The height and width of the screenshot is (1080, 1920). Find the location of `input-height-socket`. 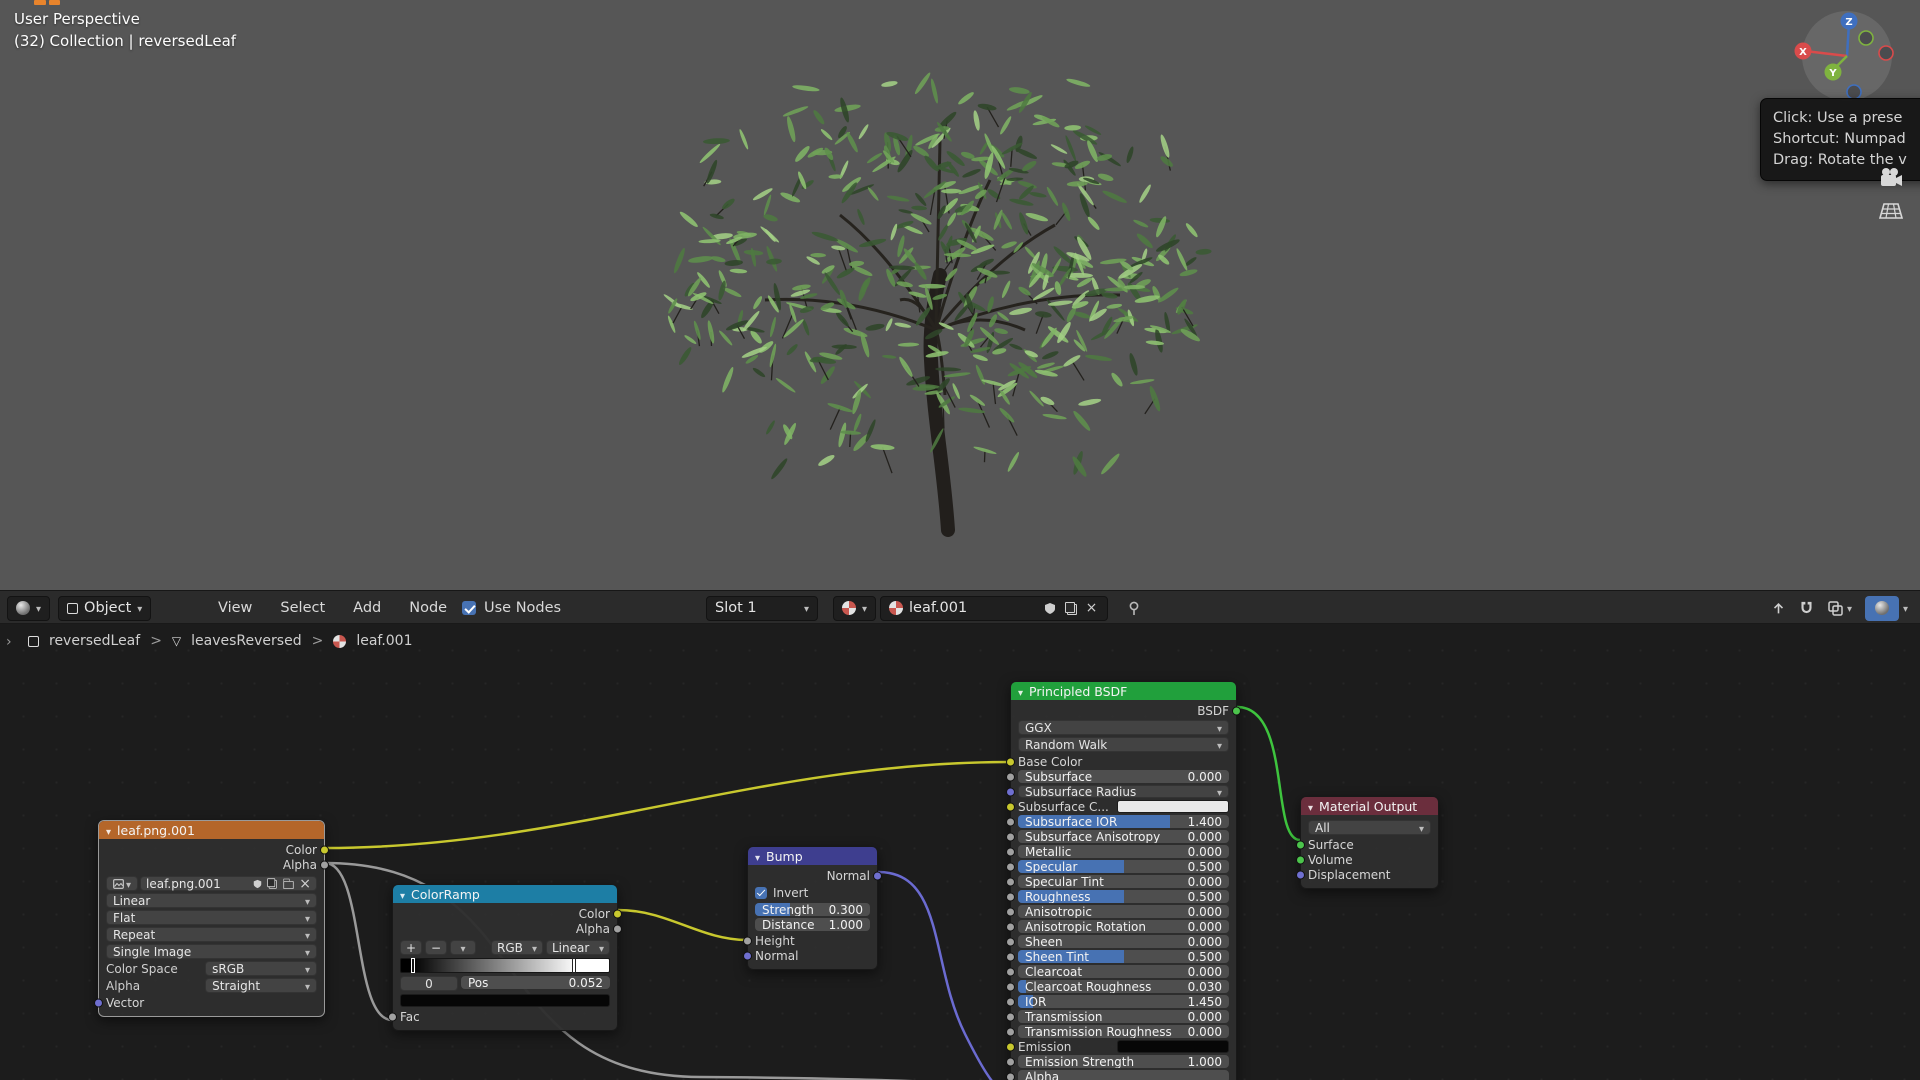

input-height-socket is located at coordinates (747, 941).